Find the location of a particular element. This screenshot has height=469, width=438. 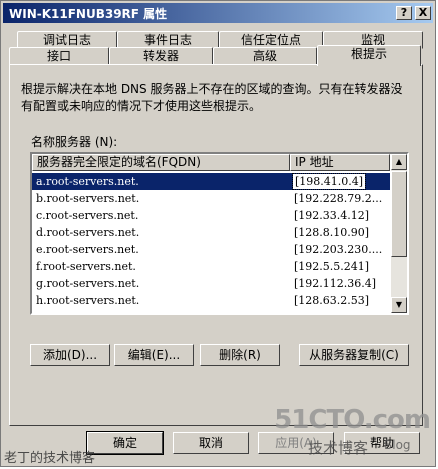

copy-from-server-button: 从服务器复制(C) is located at coordinates (354, 355).